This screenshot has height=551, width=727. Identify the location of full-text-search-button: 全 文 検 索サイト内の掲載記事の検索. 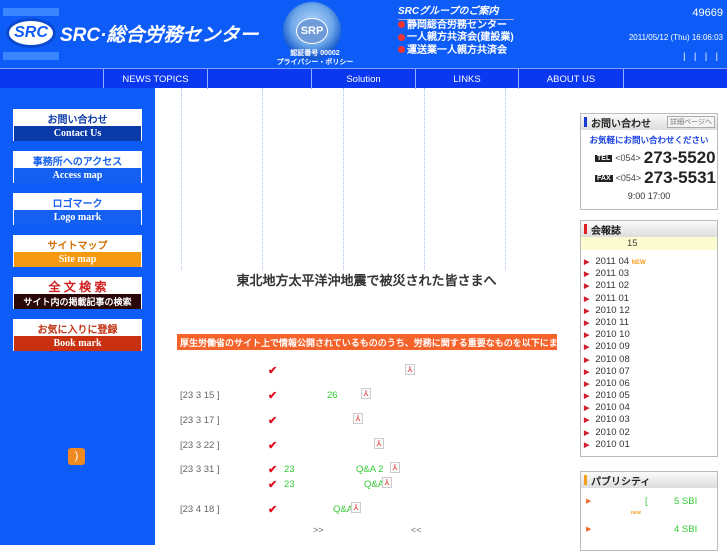
(77, 293).